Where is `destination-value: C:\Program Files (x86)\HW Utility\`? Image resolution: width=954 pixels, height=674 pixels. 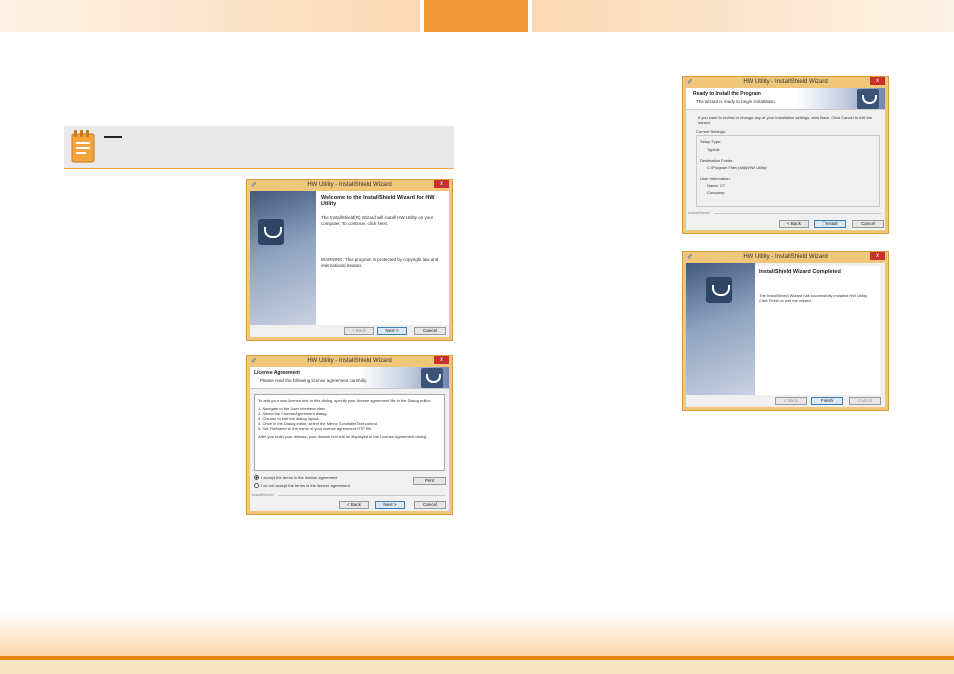
destination-value: C:\Program Files (x86)\HW Utility\ is located at coordinates (737, 167).